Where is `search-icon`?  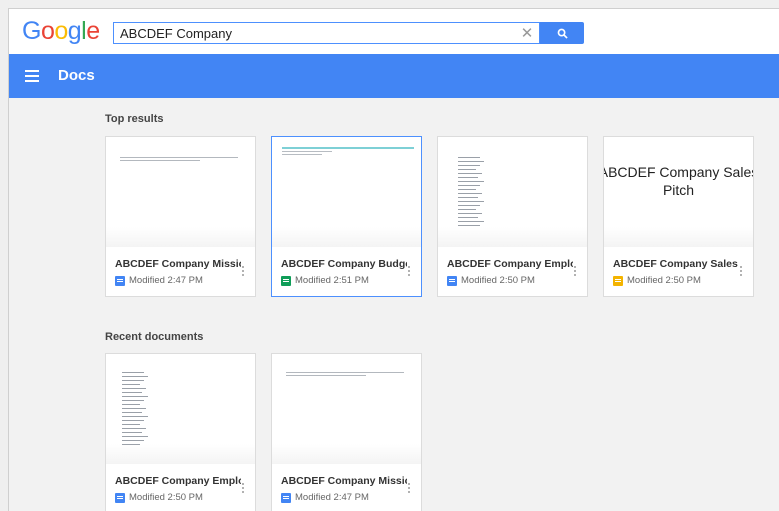 search-icon is located at coordinates (562, 33).